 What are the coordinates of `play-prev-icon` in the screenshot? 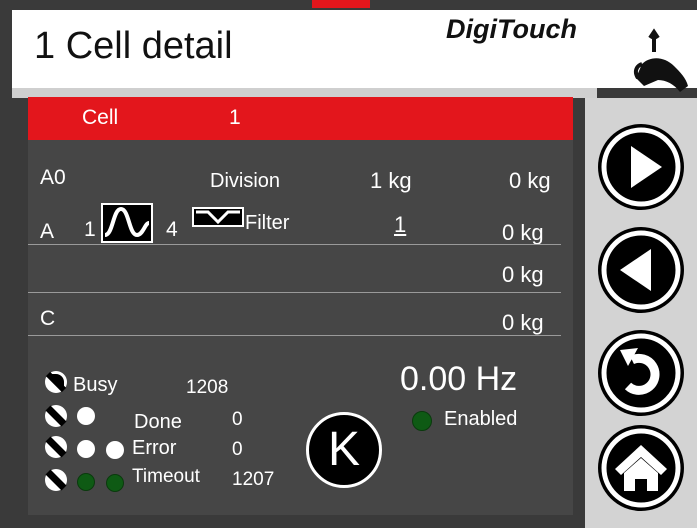 It's located at (641, 270).